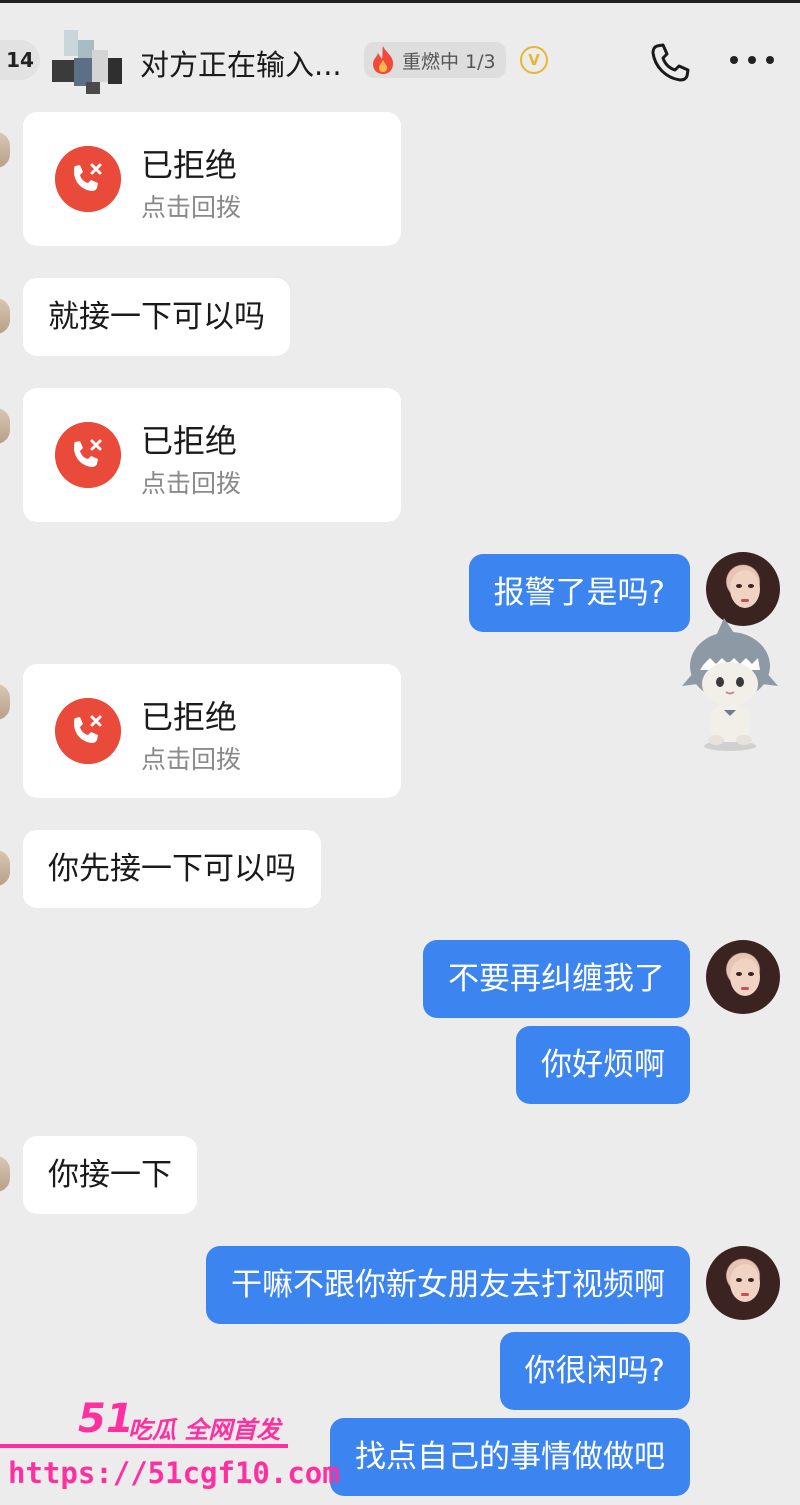 This screenshot has width=800, height=1505. What do you see at coordinates (603, 1065) in the screenshot?
I see `sent-message: 你好烦啊` at bounding box center [603, 1065].